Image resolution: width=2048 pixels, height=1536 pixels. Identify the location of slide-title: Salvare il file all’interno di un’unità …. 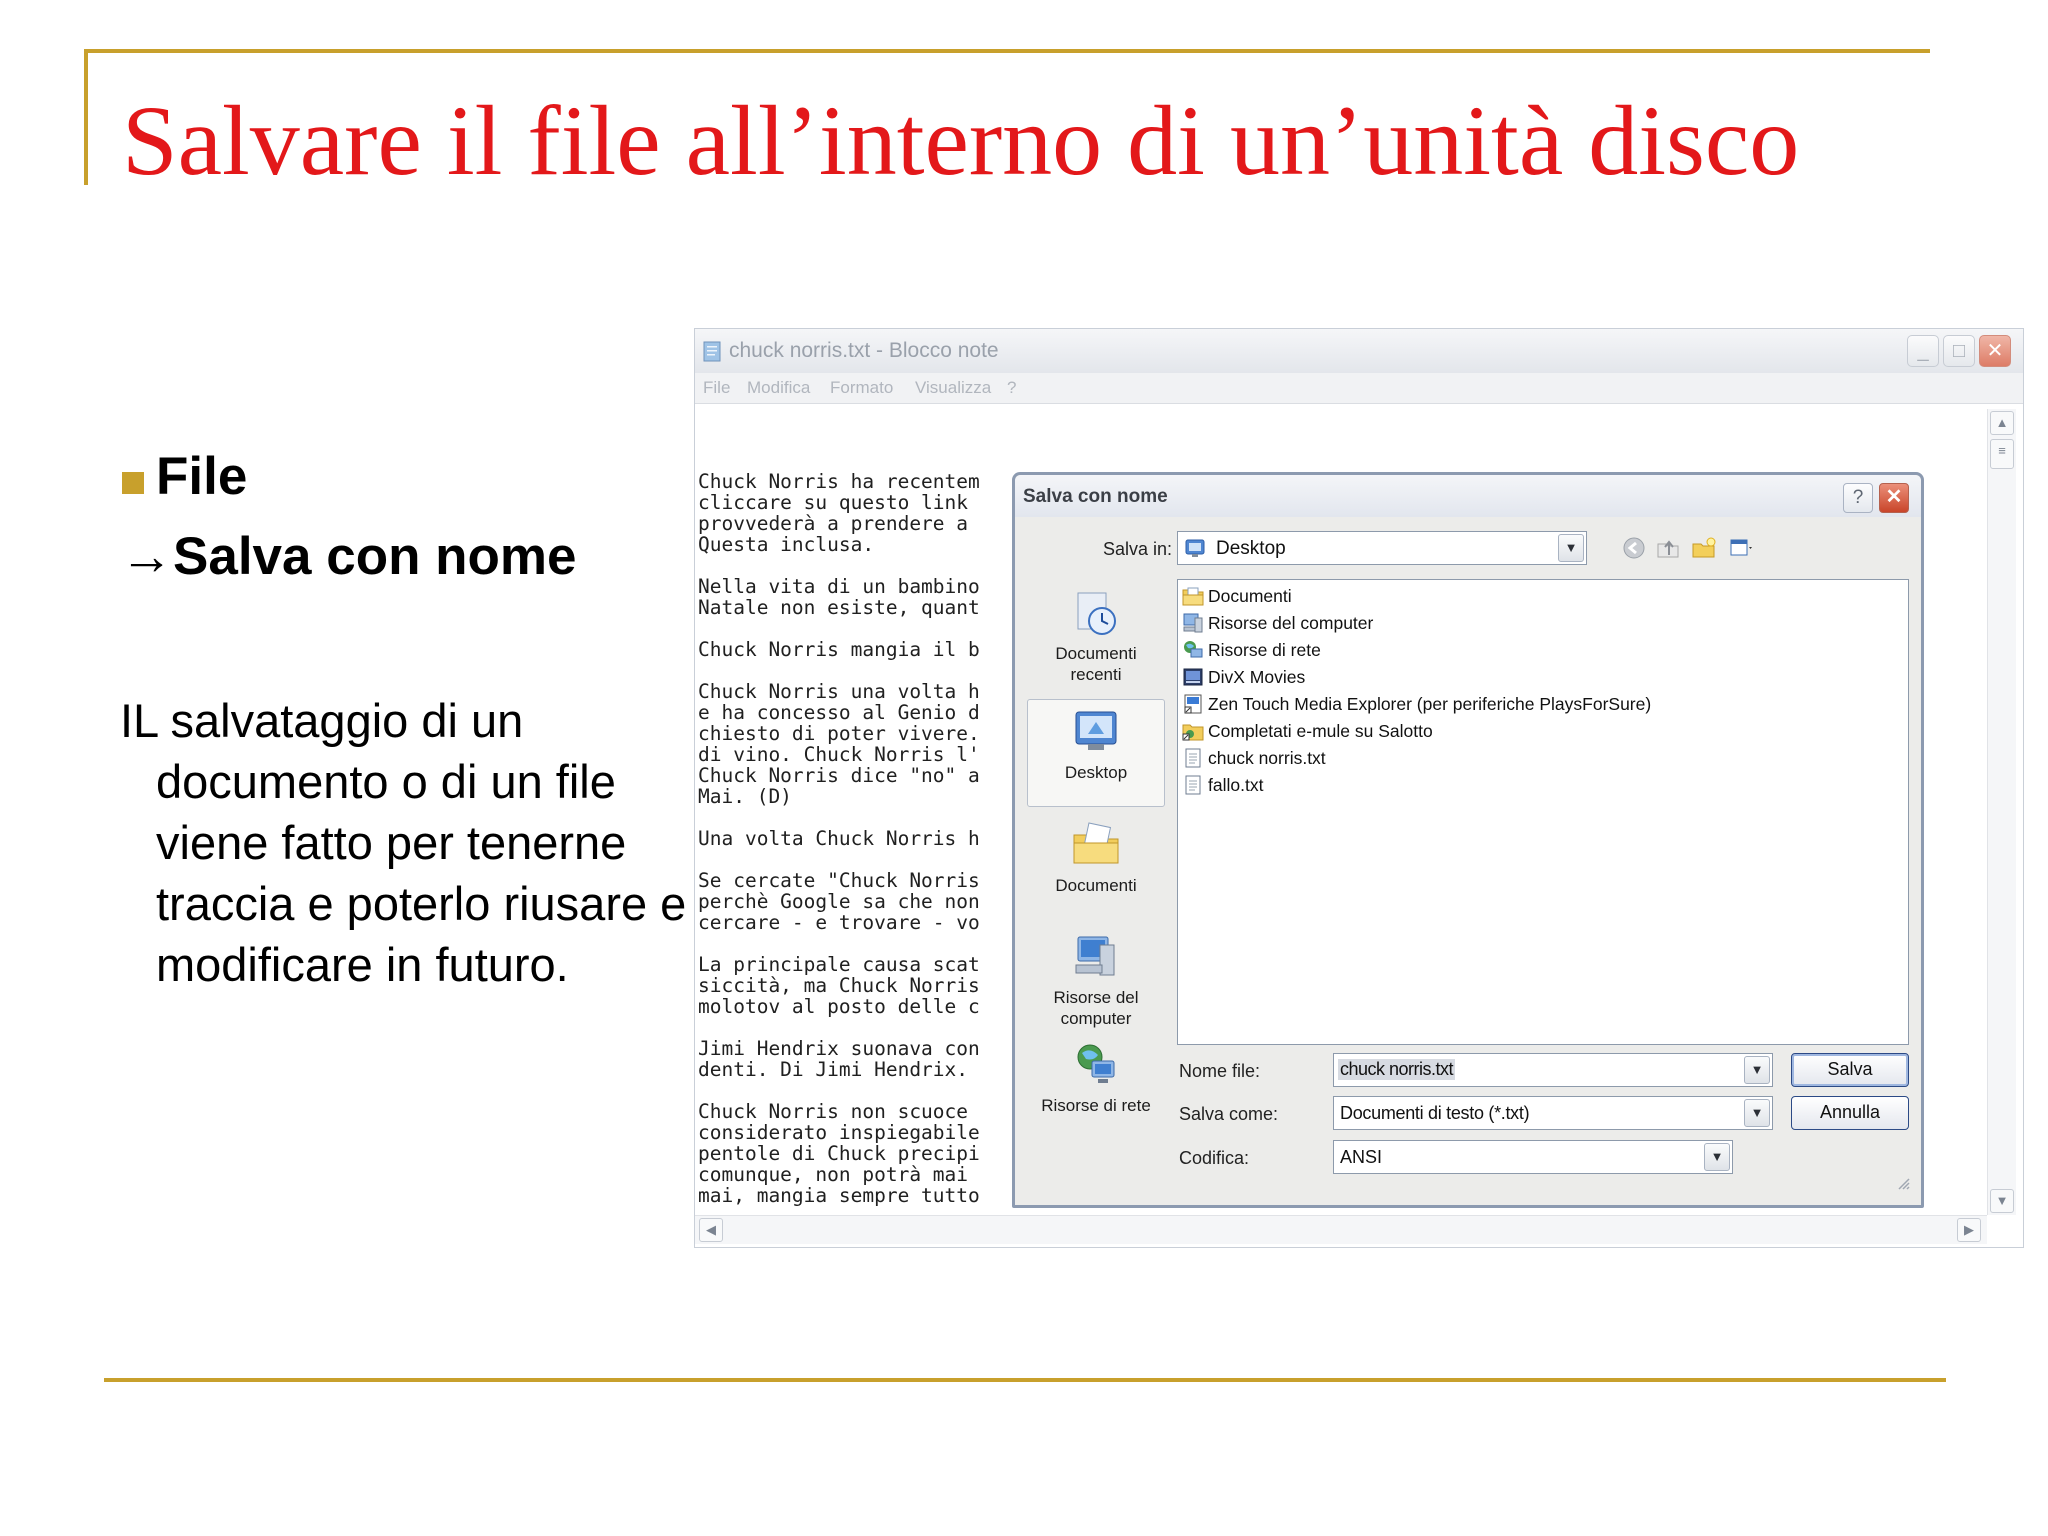
(961, 140).